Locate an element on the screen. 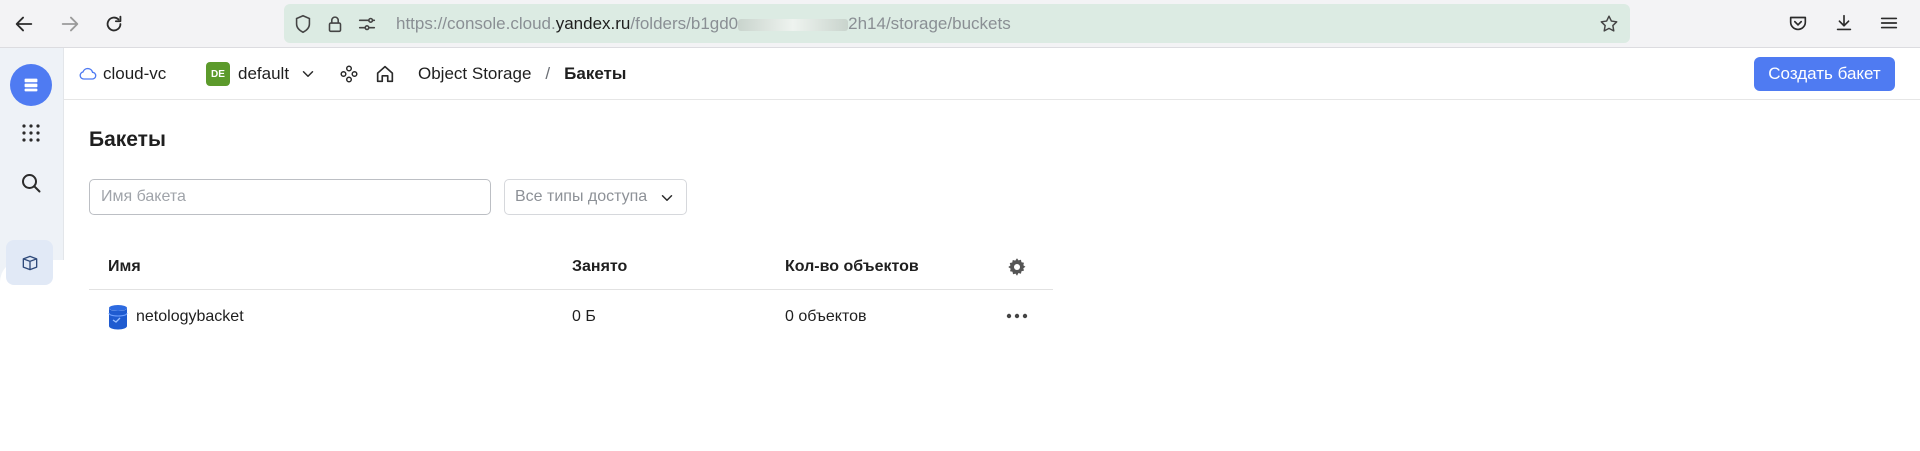 This screenshot has height=451, width=1920. breadcrumb: Object Storage / Бакеты is located at coordinates (522, 74).